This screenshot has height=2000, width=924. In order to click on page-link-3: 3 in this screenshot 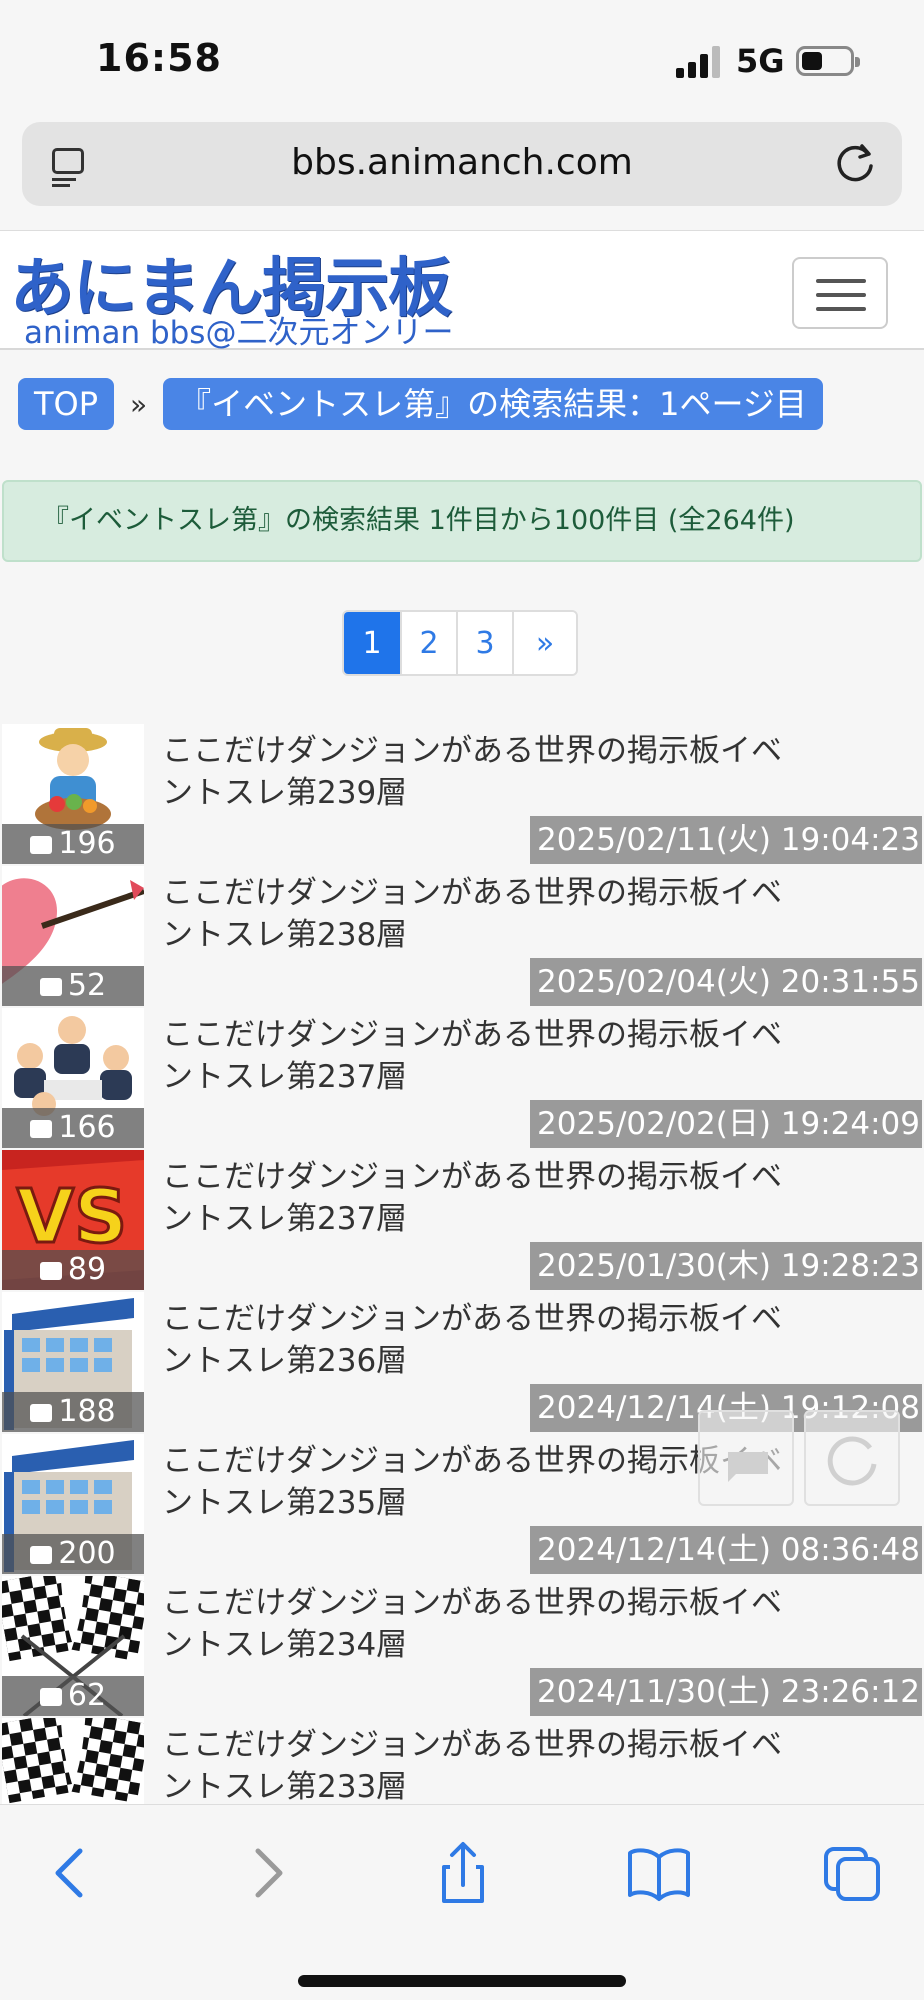, I will do `click(484, 643)`.